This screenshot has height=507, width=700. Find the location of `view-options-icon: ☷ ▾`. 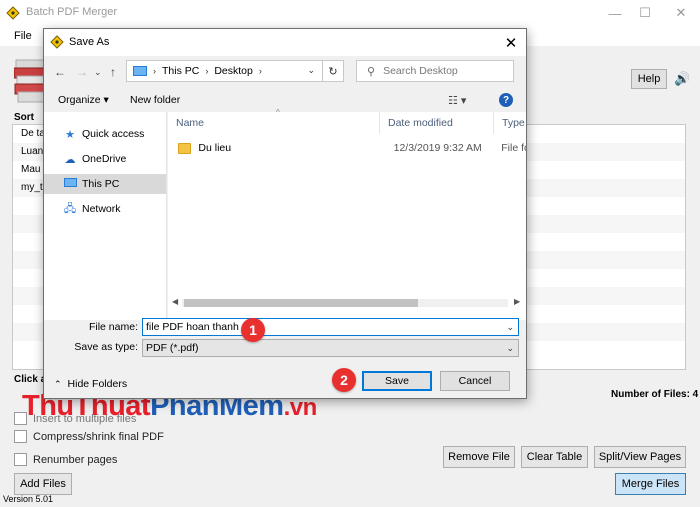

view-options-icon: ☷ ▾ is located at coordinates (457, 100).